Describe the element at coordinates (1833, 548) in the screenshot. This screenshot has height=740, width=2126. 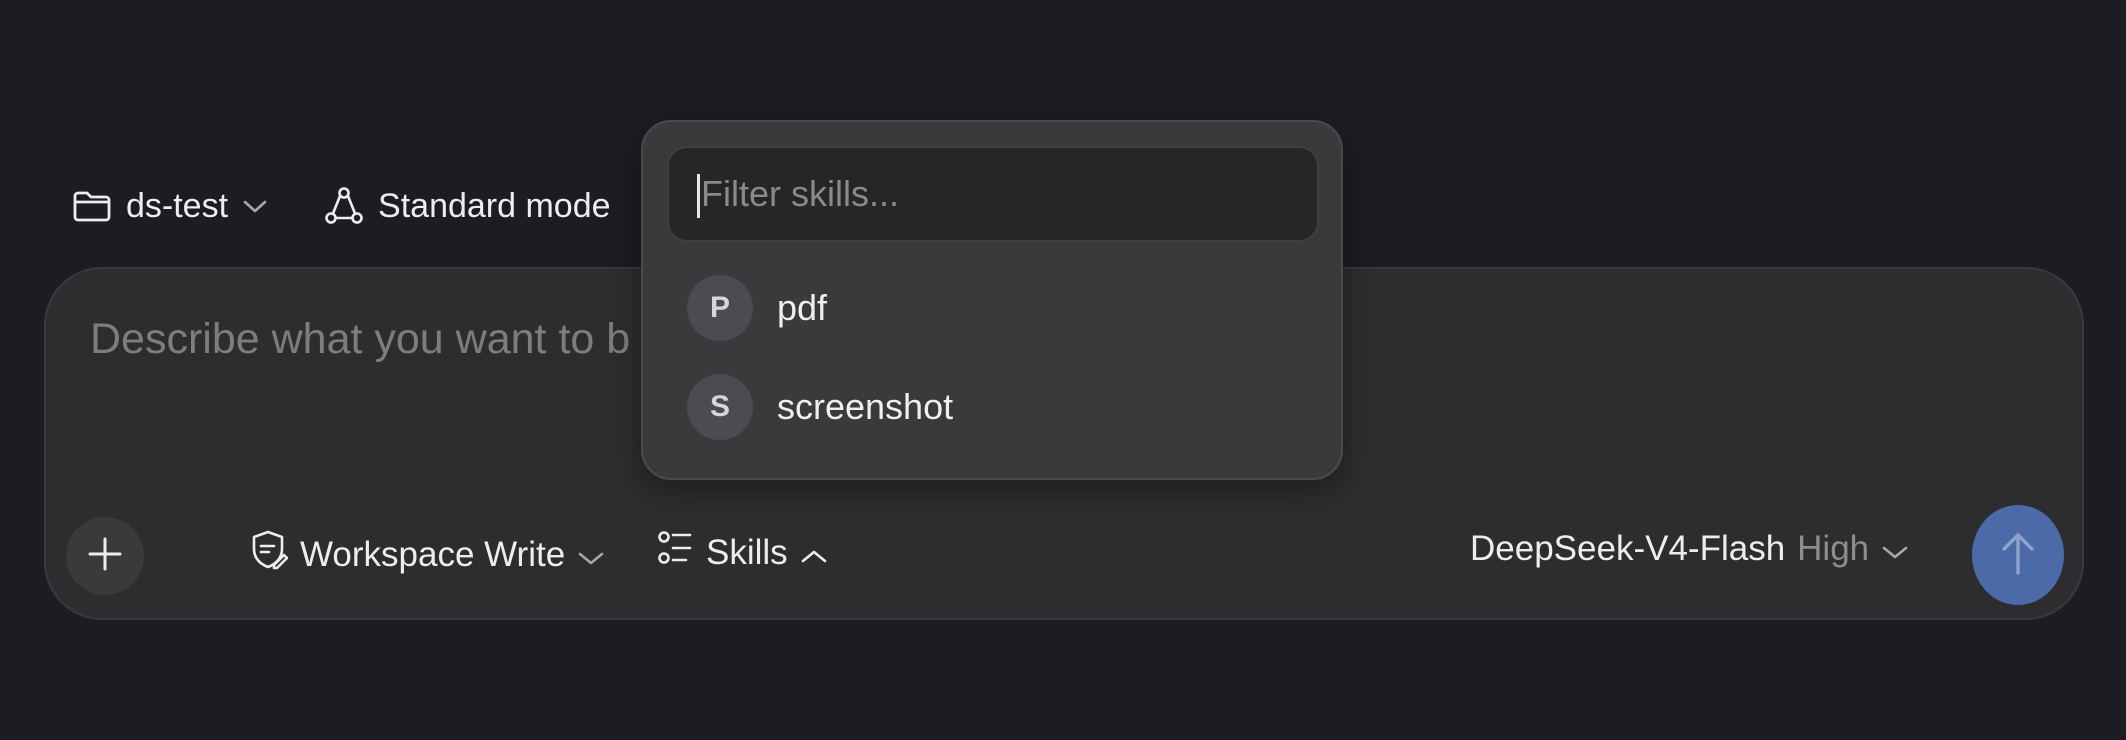
I see `reasoning-effort: High` at that location.